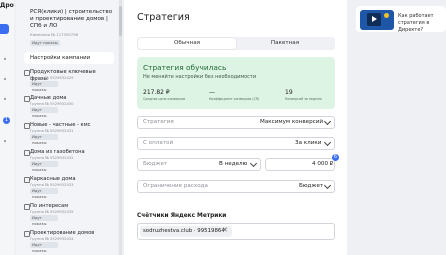  Describe the element at coordinates (57, 152) in the screenshot. I see `group-name: Дома из газобетона` at that location.